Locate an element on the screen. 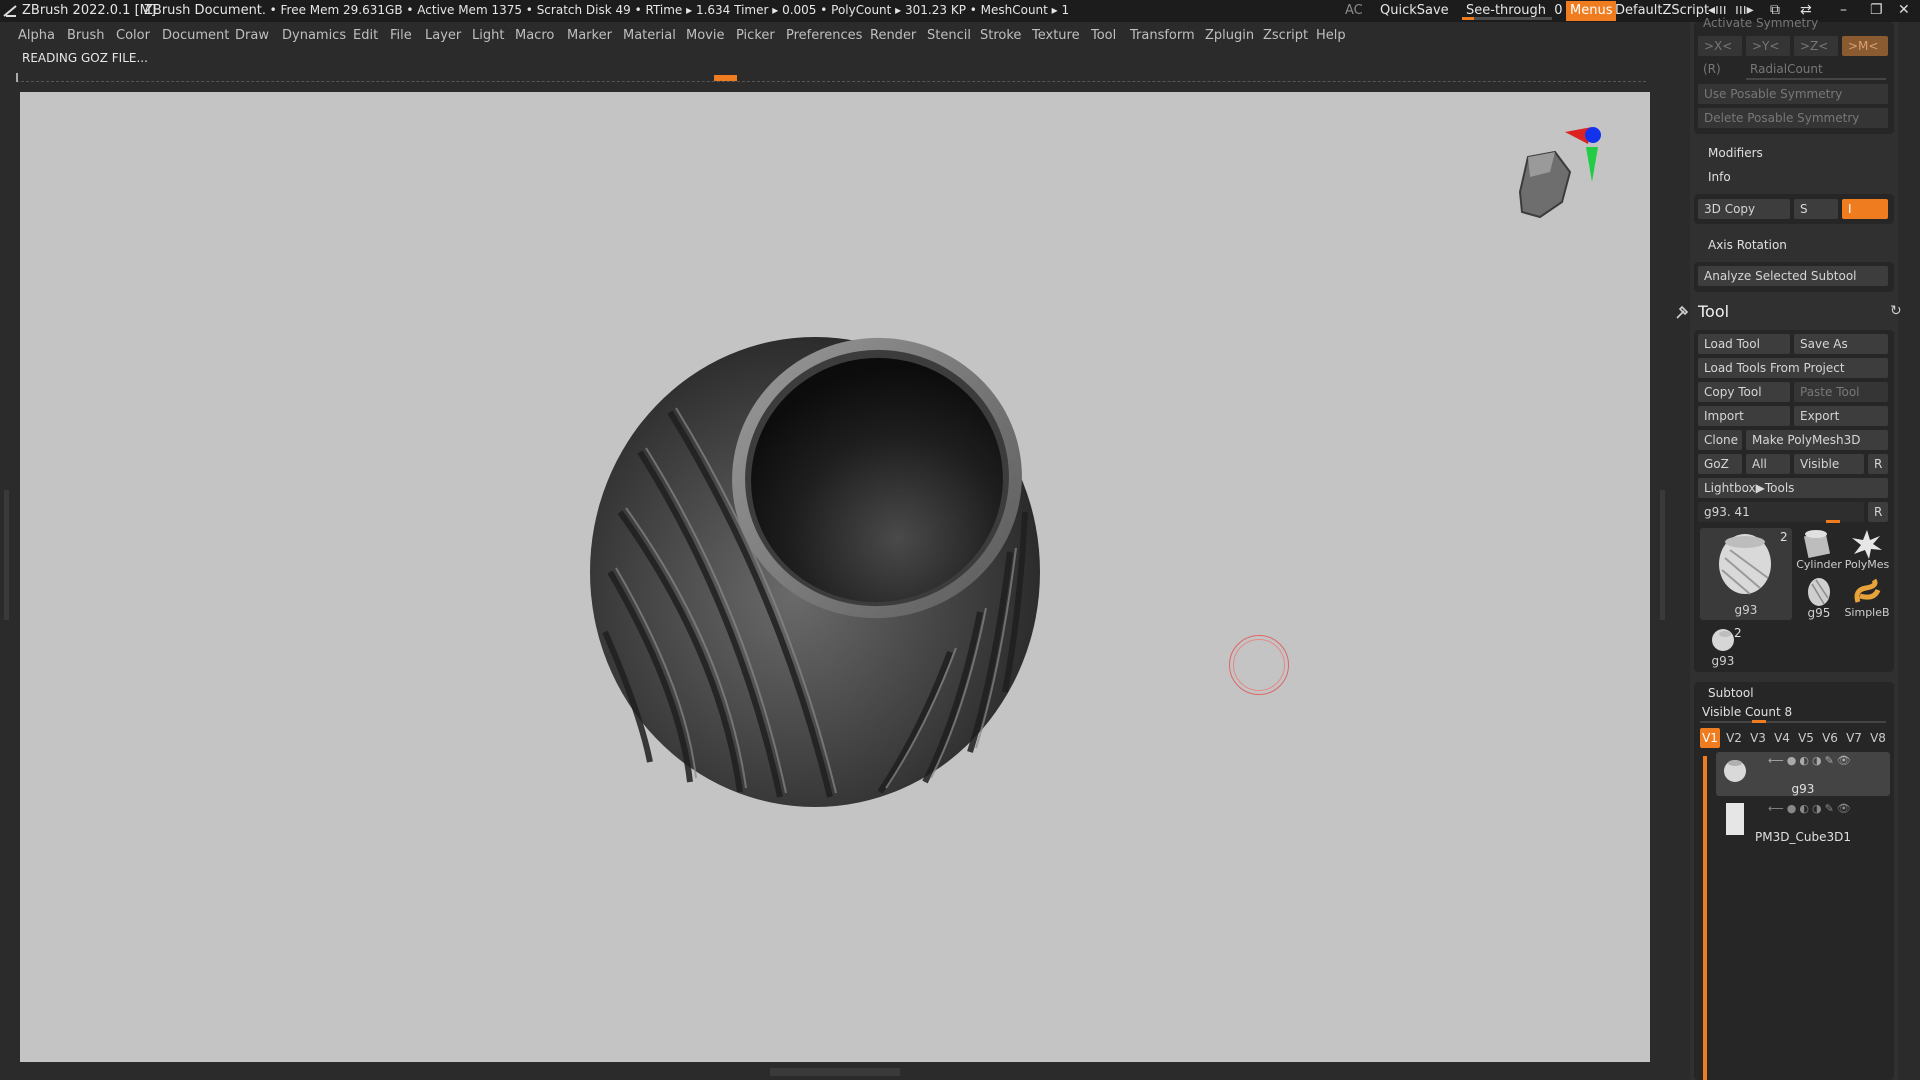 The width and height of the screenshot is (1920, 1080). subtool-header: Subtool is located at coordinates (1731, 693).